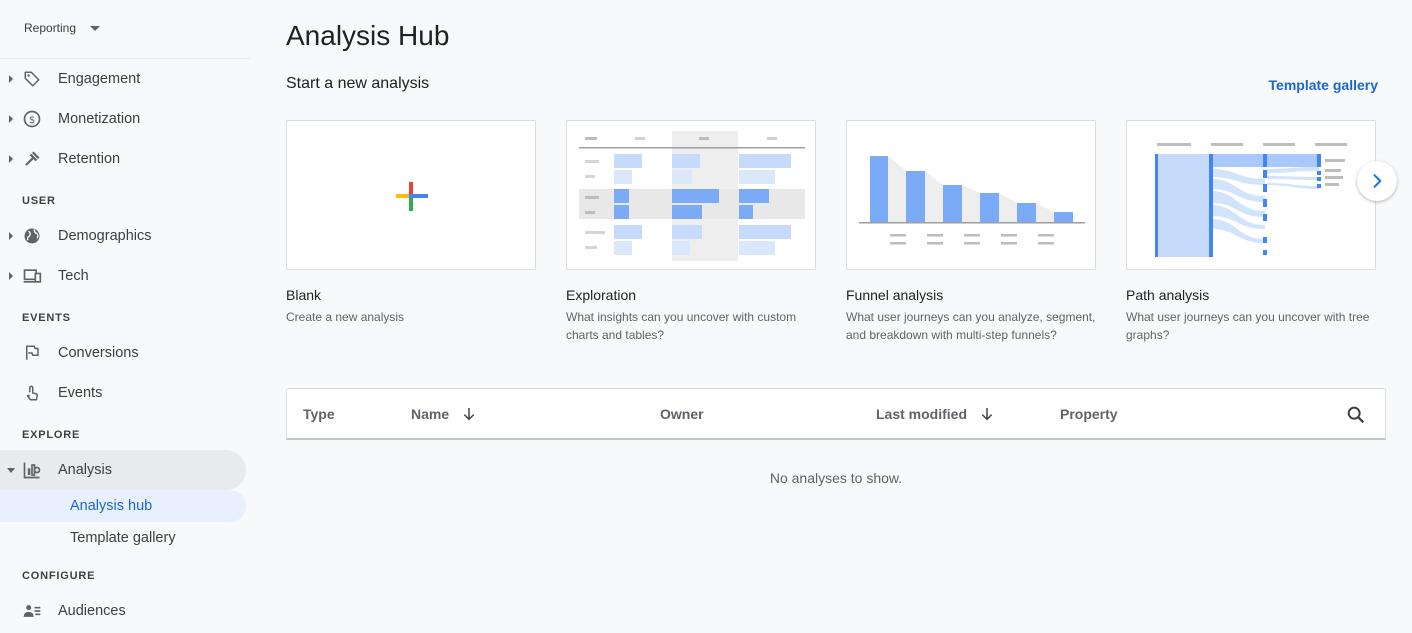  Describe the element at coordinates (32, 611) in the screenshot. I see `audiences-icon` at that location.